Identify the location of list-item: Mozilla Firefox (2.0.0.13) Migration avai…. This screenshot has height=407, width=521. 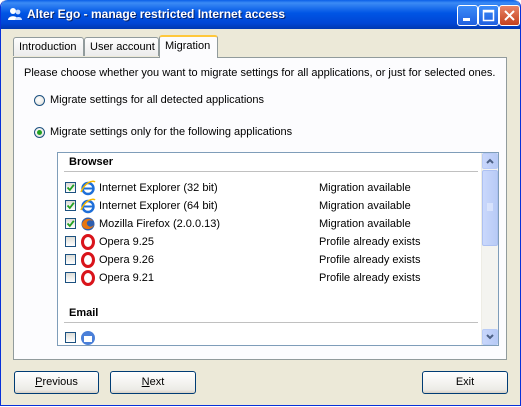
(270, 224).